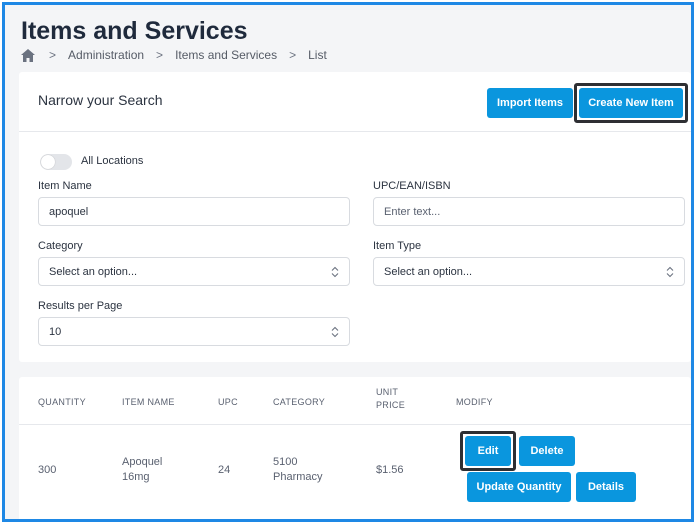 The width and height of the screenshot is (696, 524). I want to click on cell-category-line2: Pharmacy, so click(298, 477).